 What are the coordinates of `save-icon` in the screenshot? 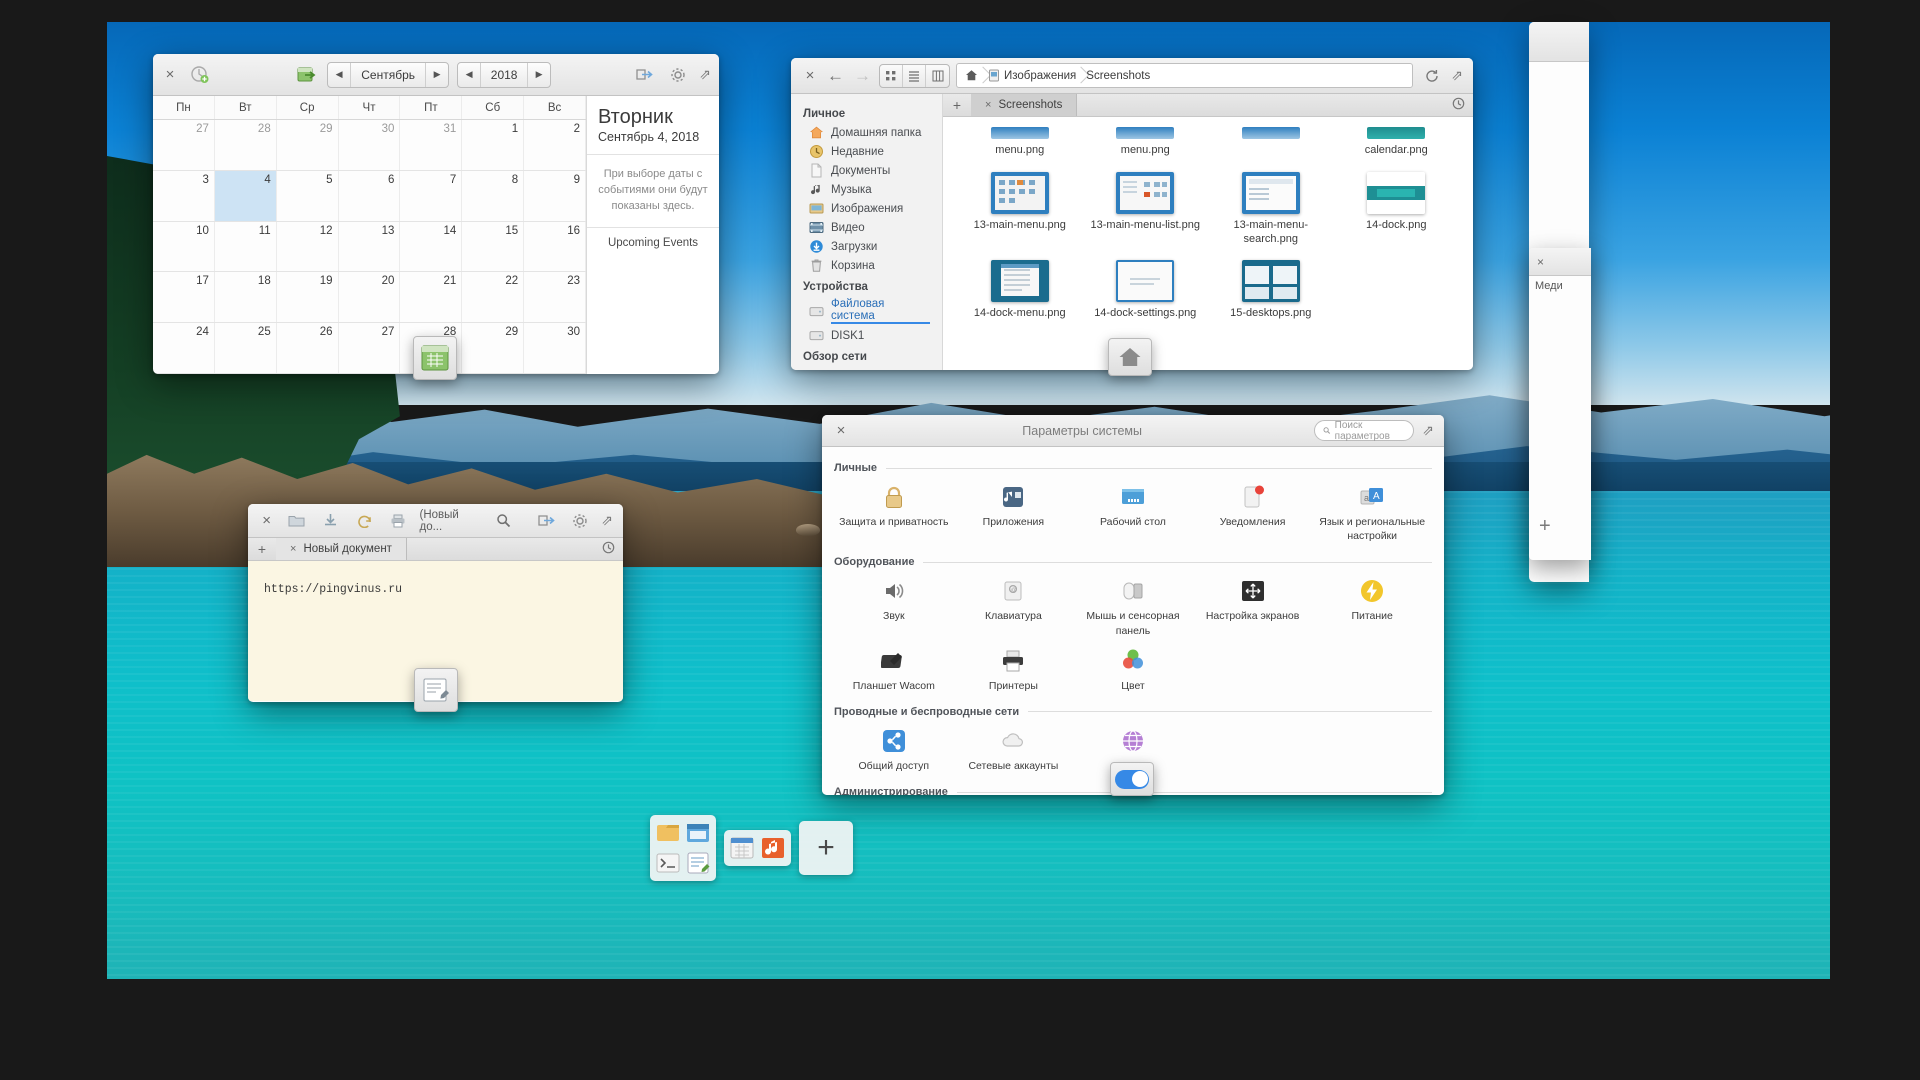 It's located at (330, 521).